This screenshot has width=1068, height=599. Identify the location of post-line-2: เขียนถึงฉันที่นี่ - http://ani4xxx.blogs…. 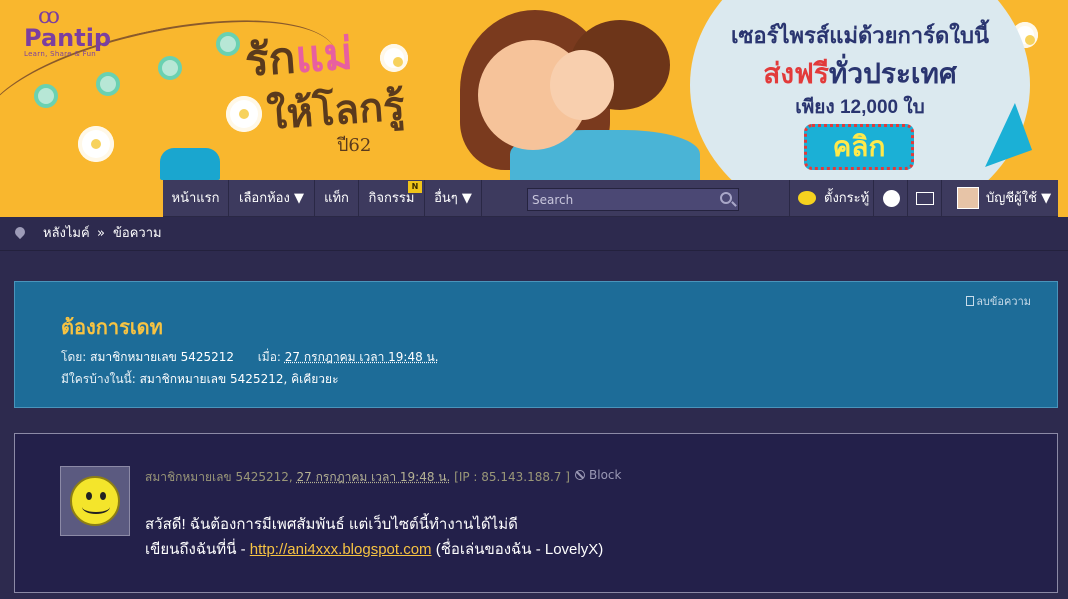
(374, 549).